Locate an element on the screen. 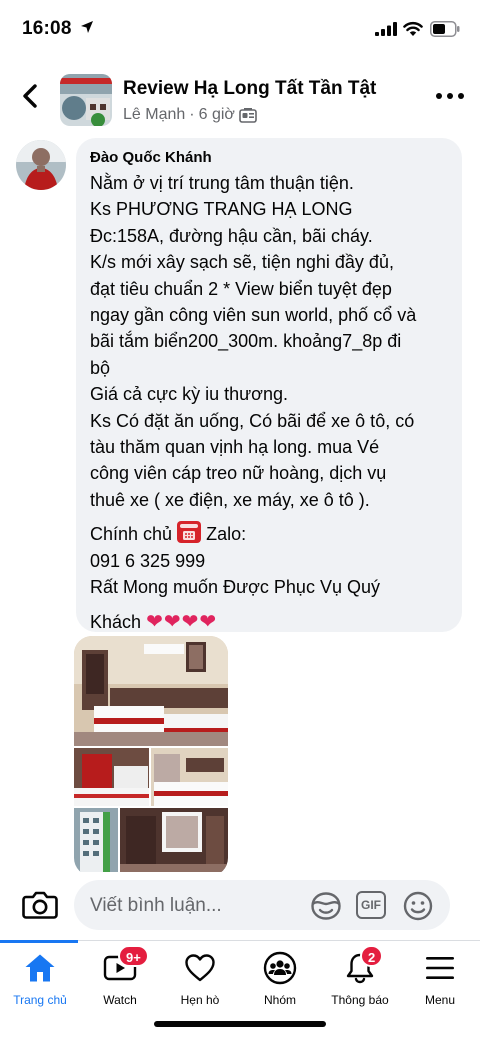 Image resolution: width=480 pixels, height=1039 pixels. group-avatar is located at coordinates (86, 100).